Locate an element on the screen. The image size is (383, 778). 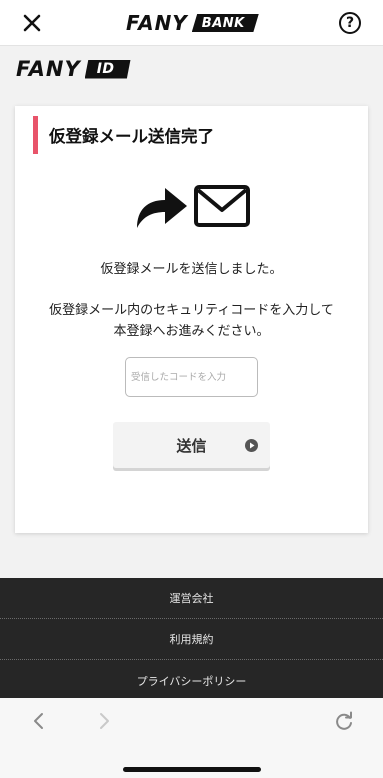
footer-link-terms: 利用規約 is located at coordinates (191, 639).